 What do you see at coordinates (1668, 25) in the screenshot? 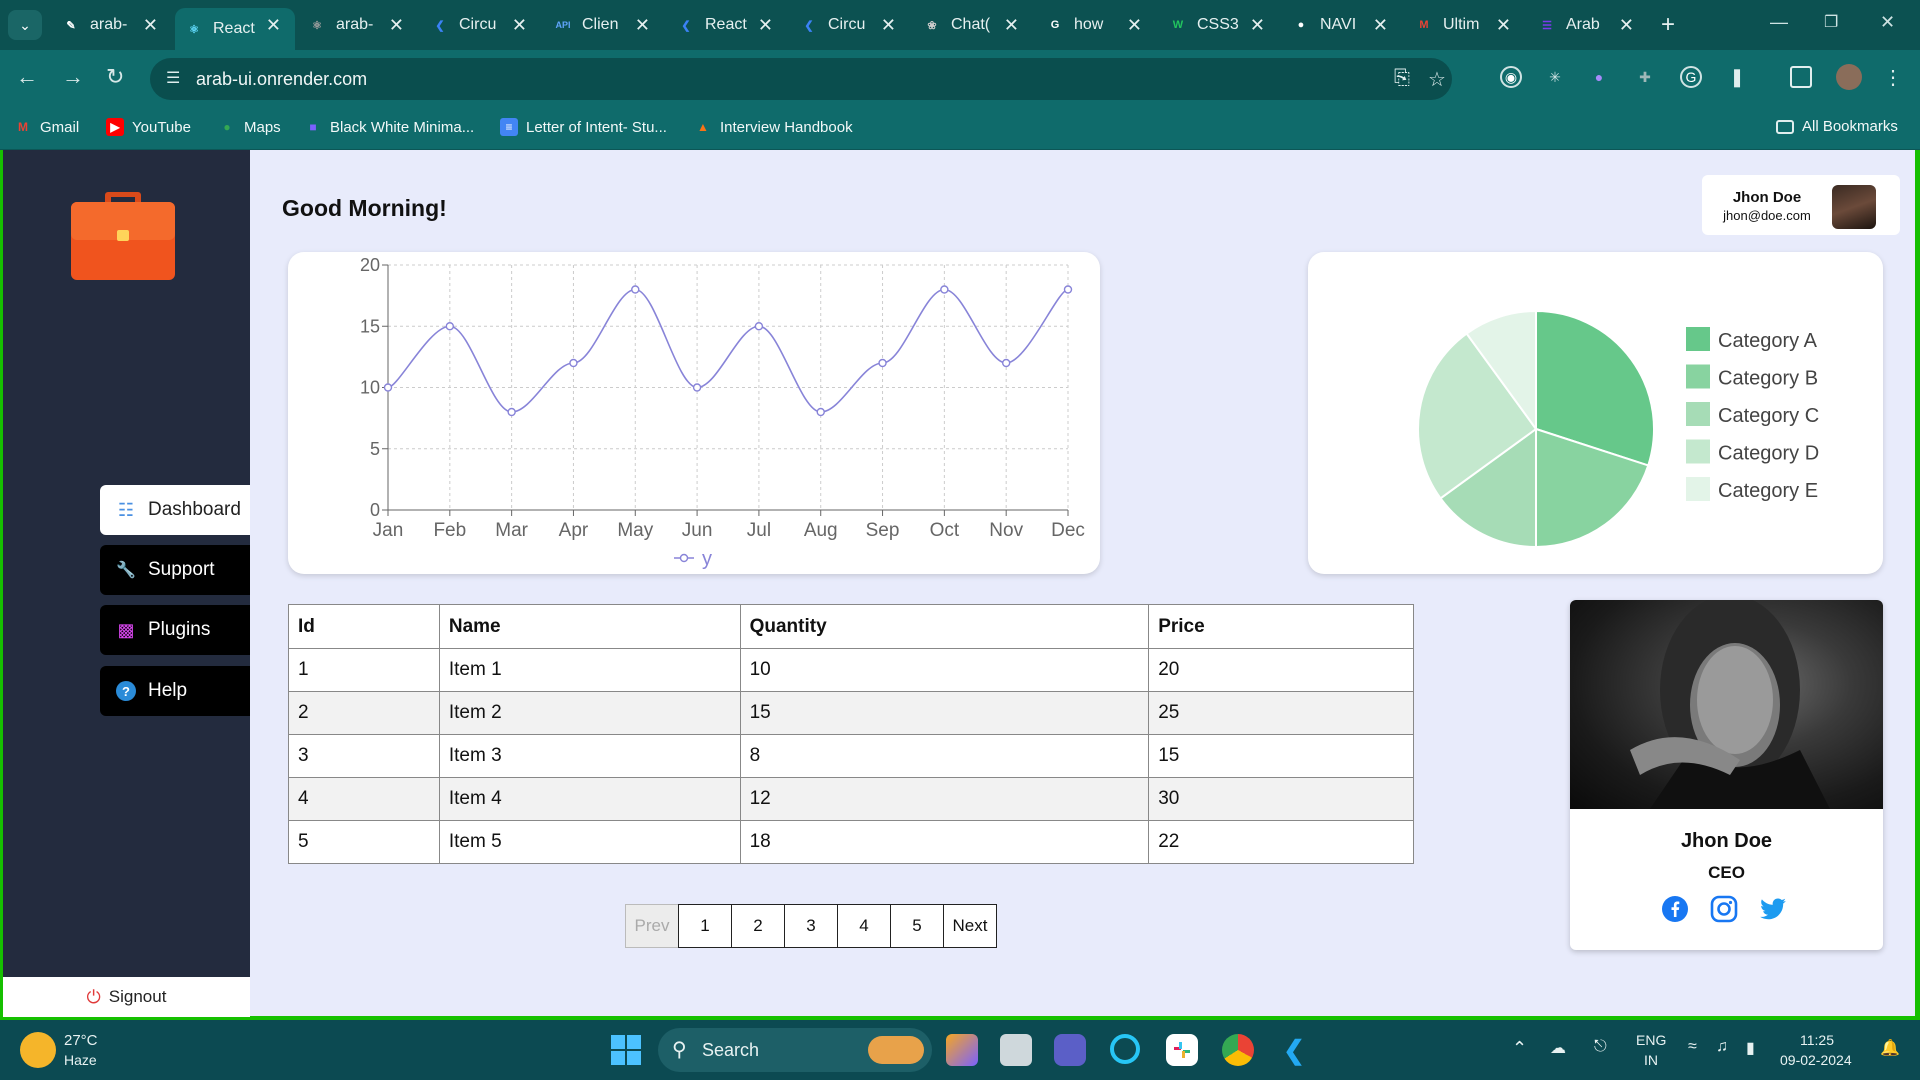
I see `new-tab-button: +` at bounding box center [1668, 25].